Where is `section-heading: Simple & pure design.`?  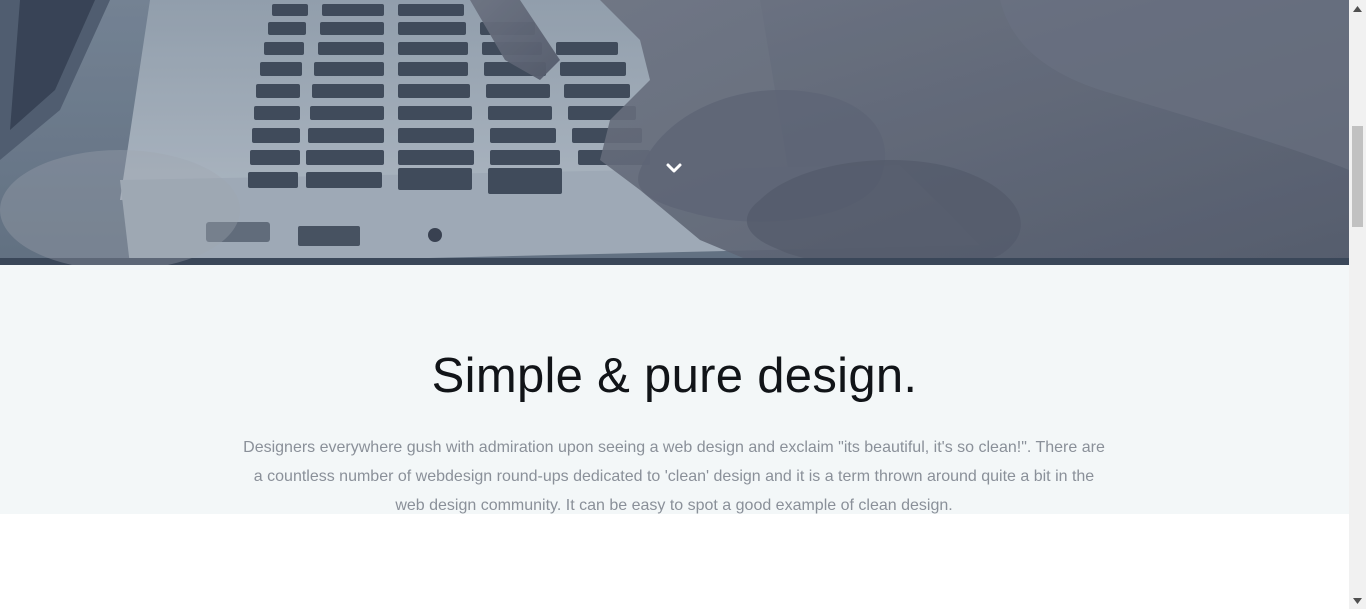
section-heading: Simple & pure design. is located at coordinates (674, 376).